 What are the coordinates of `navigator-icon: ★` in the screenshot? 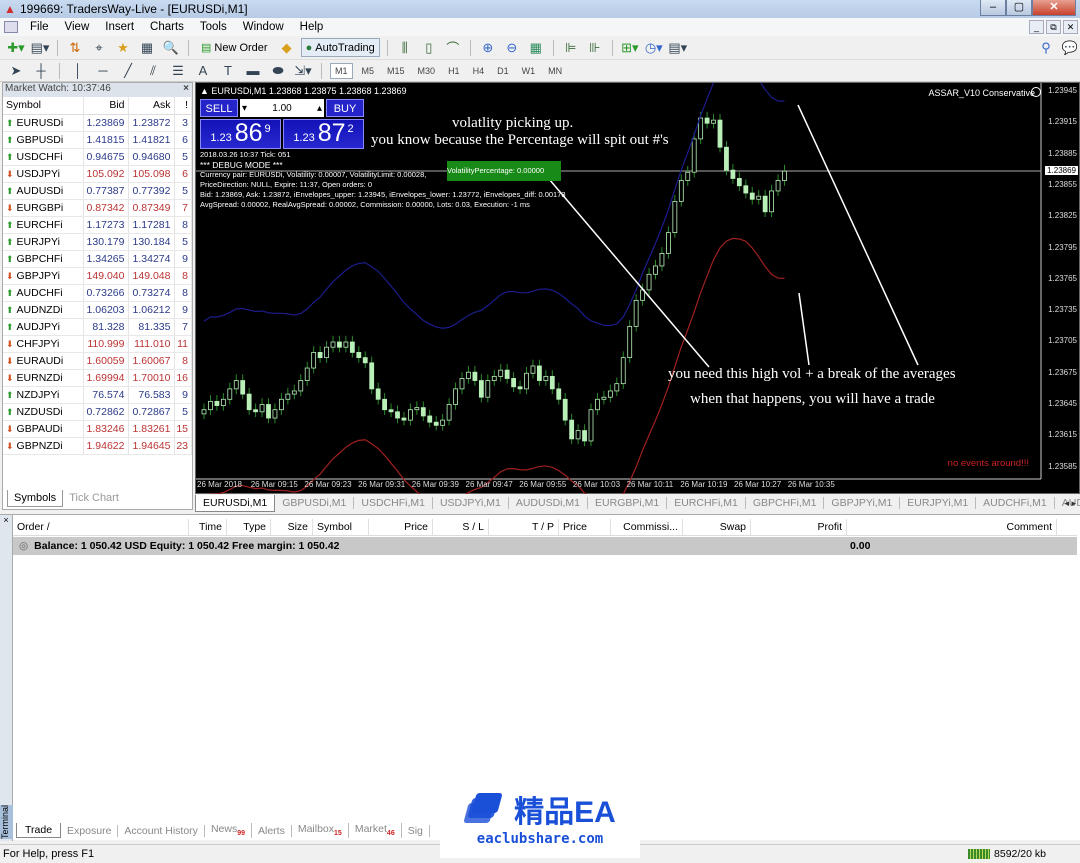 It's located at (123, 48).